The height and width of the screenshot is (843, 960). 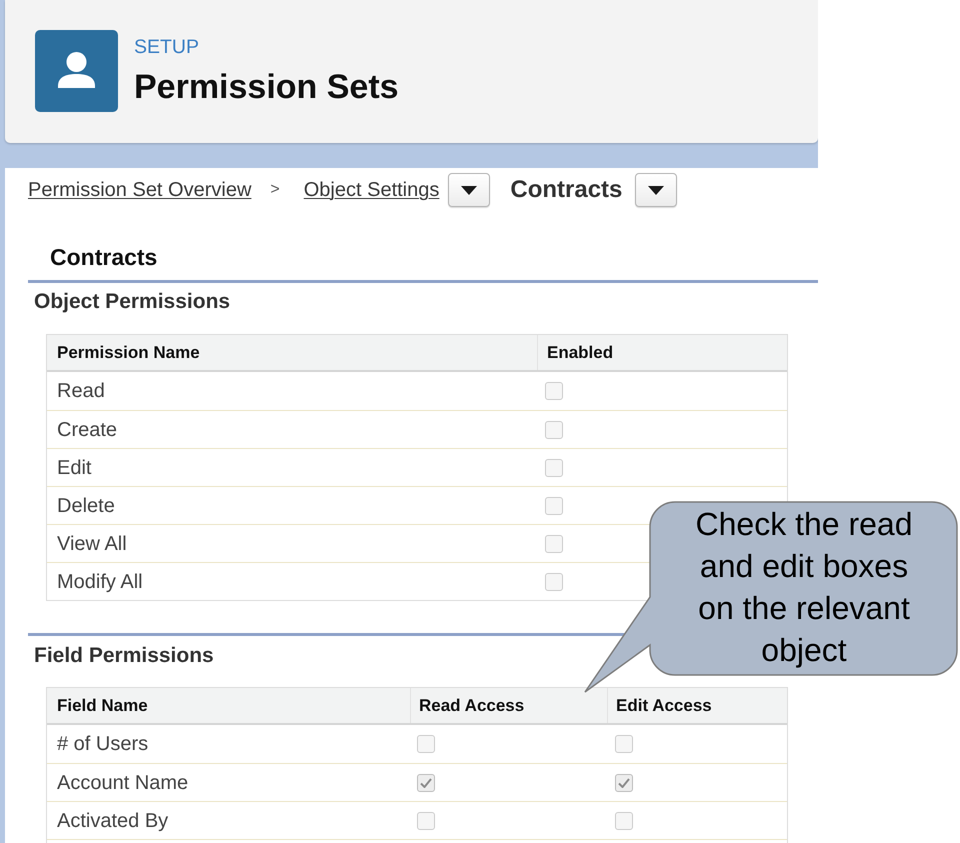 What do you see at coordinates (87, 430) in the screenshot?
I see `table-cell-text: Create` at bounding box center [87, 430].